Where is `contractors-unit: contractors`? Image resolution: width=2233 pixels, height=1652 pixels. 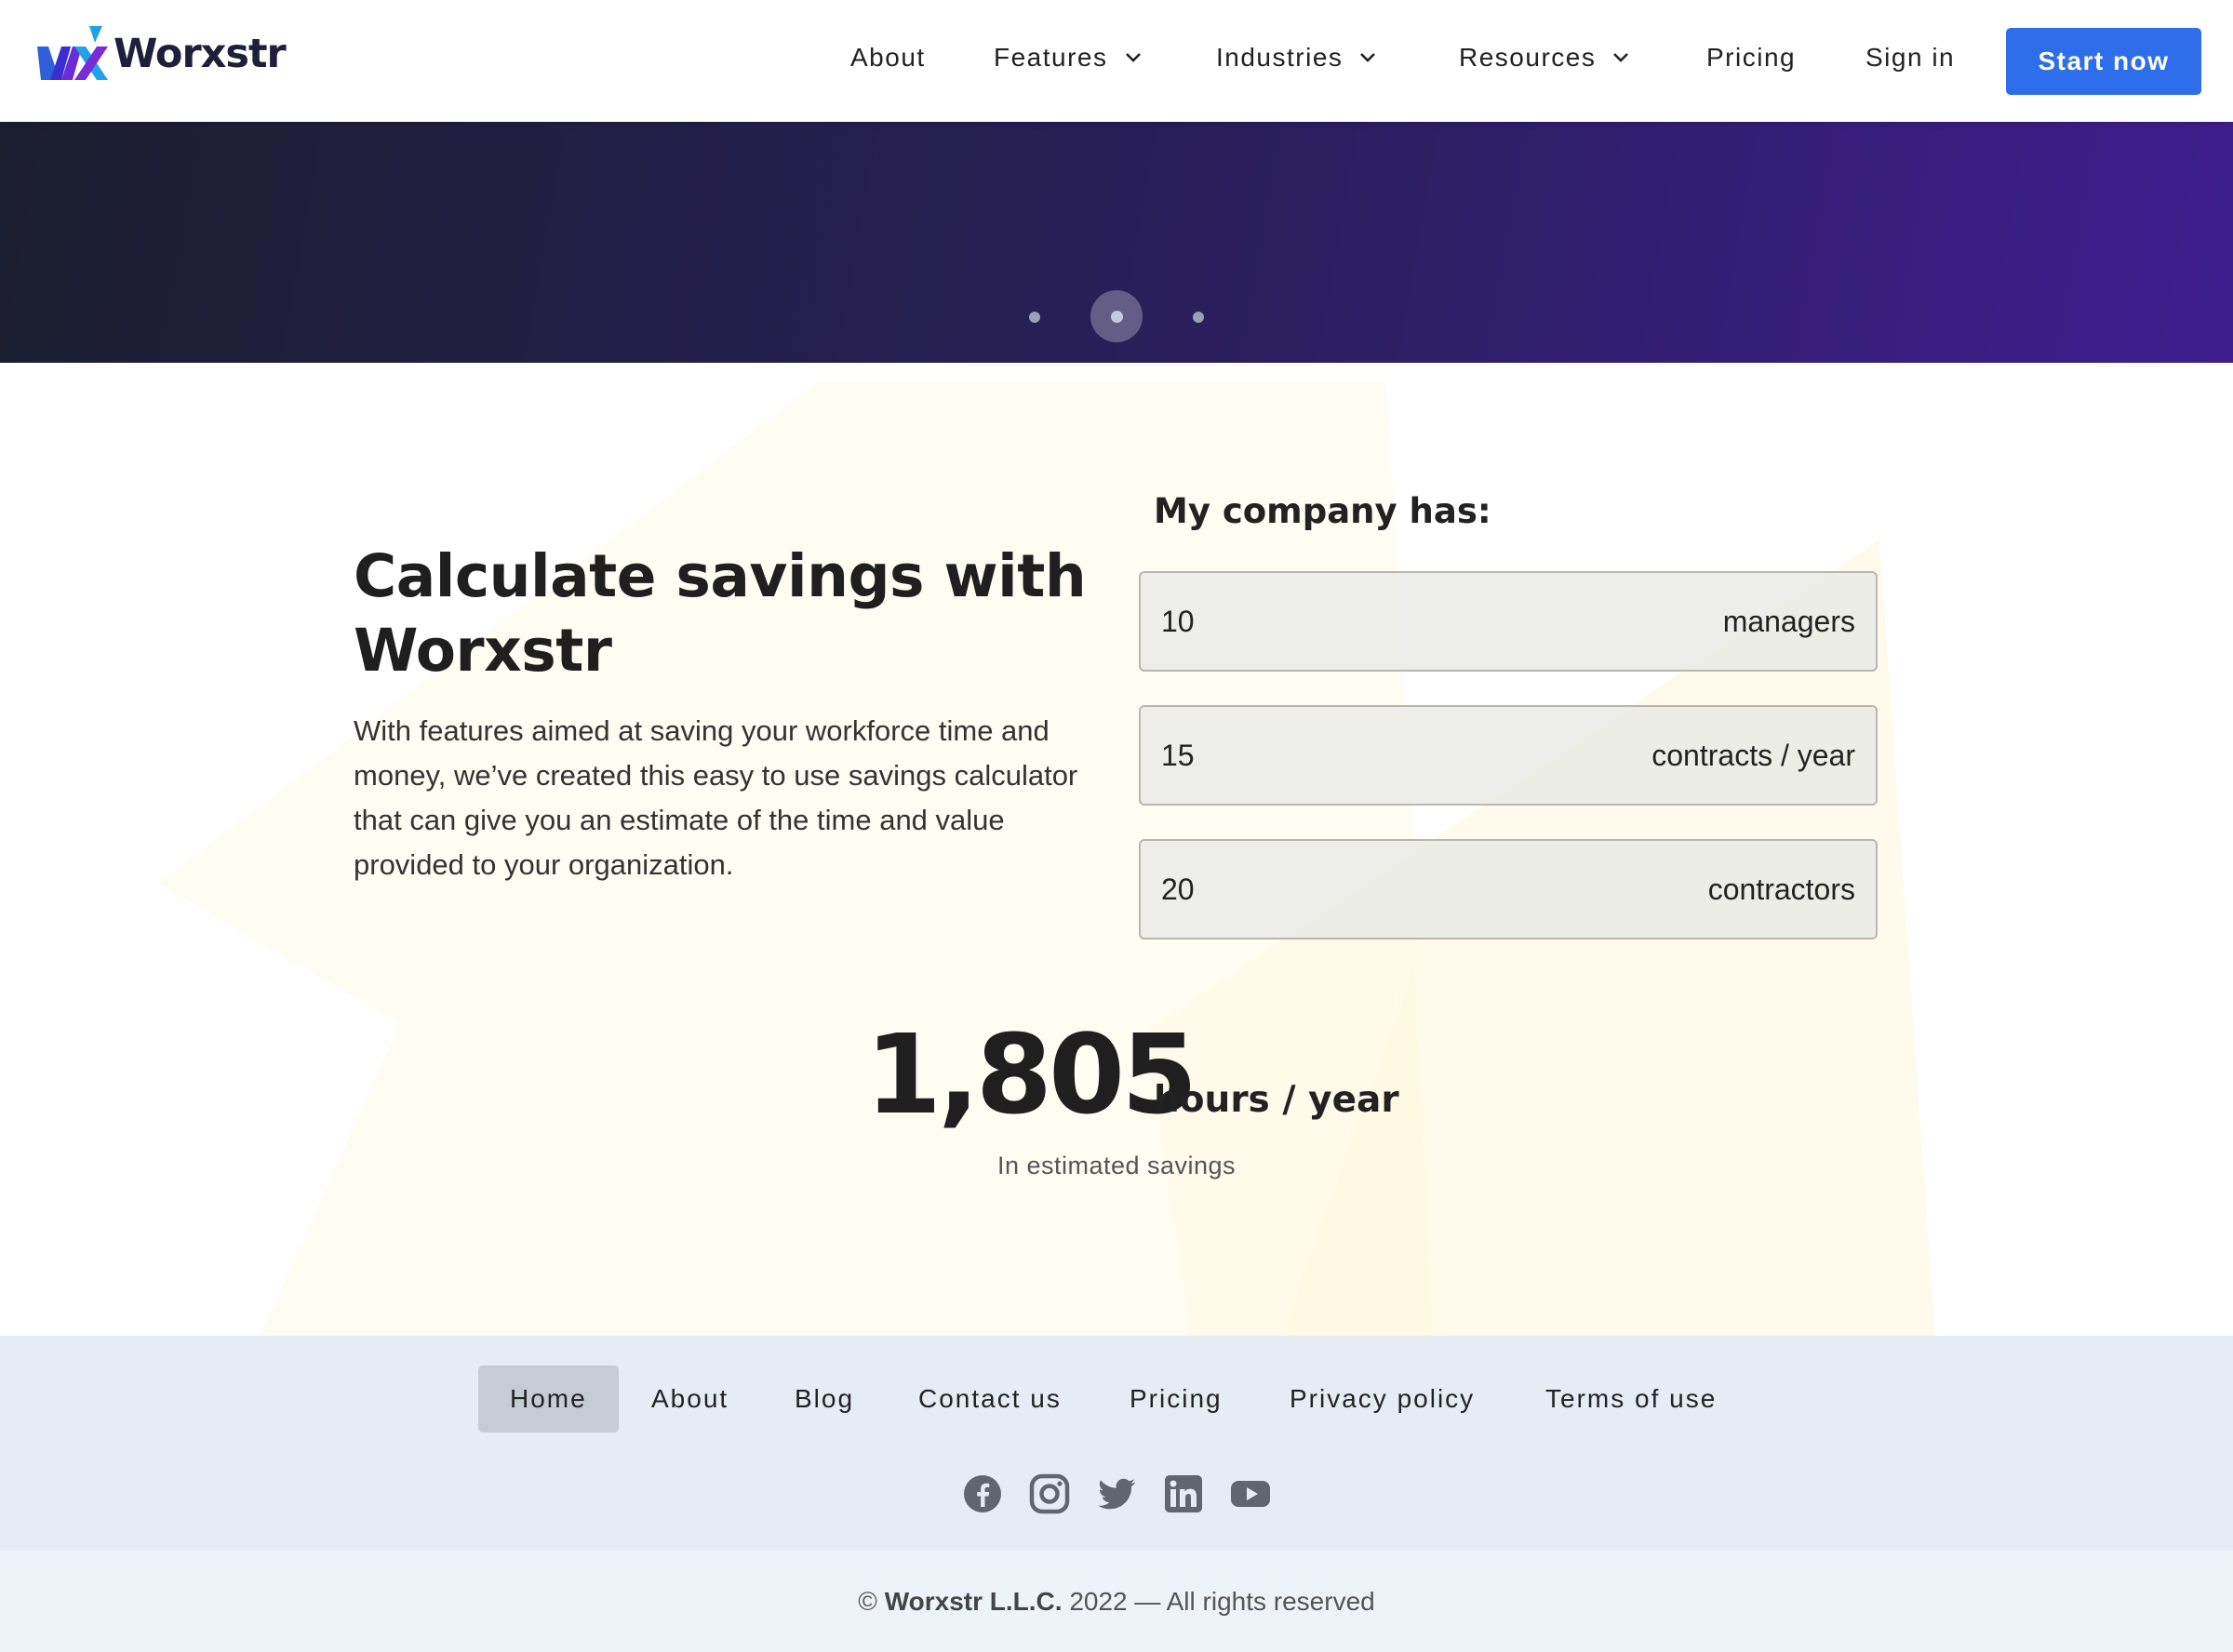 contractors-unit: contractors is located at coordinates (1781, 889).